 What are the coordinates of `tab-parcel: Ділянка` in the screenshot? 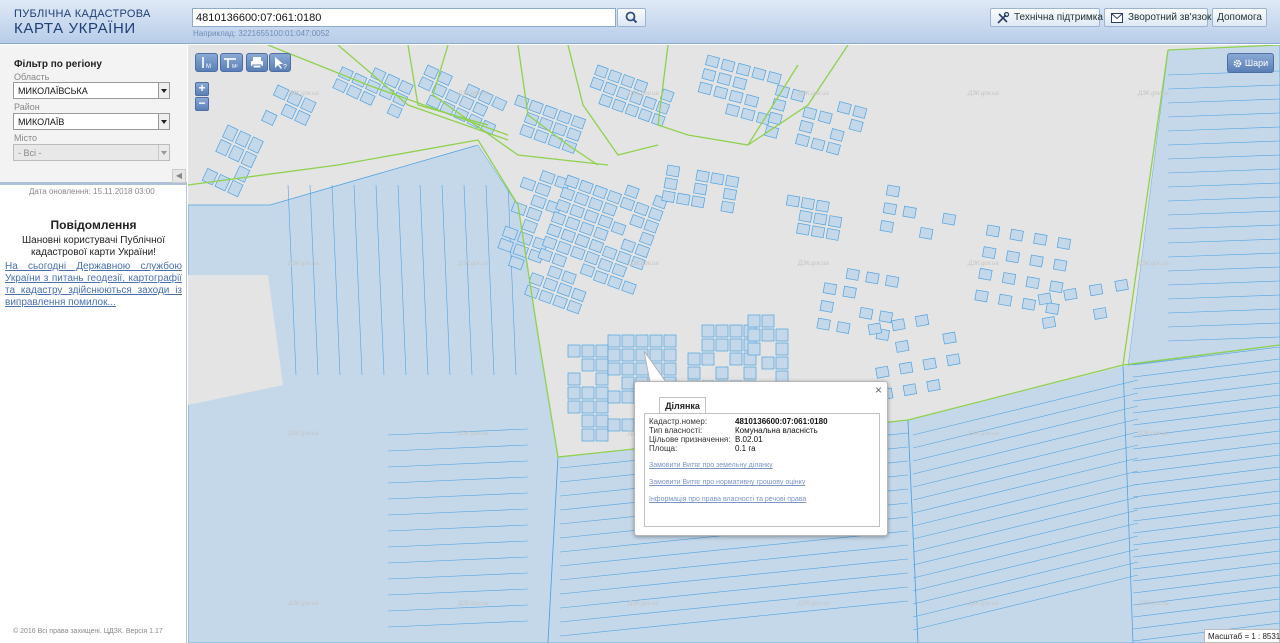 It's located at (682, 405).